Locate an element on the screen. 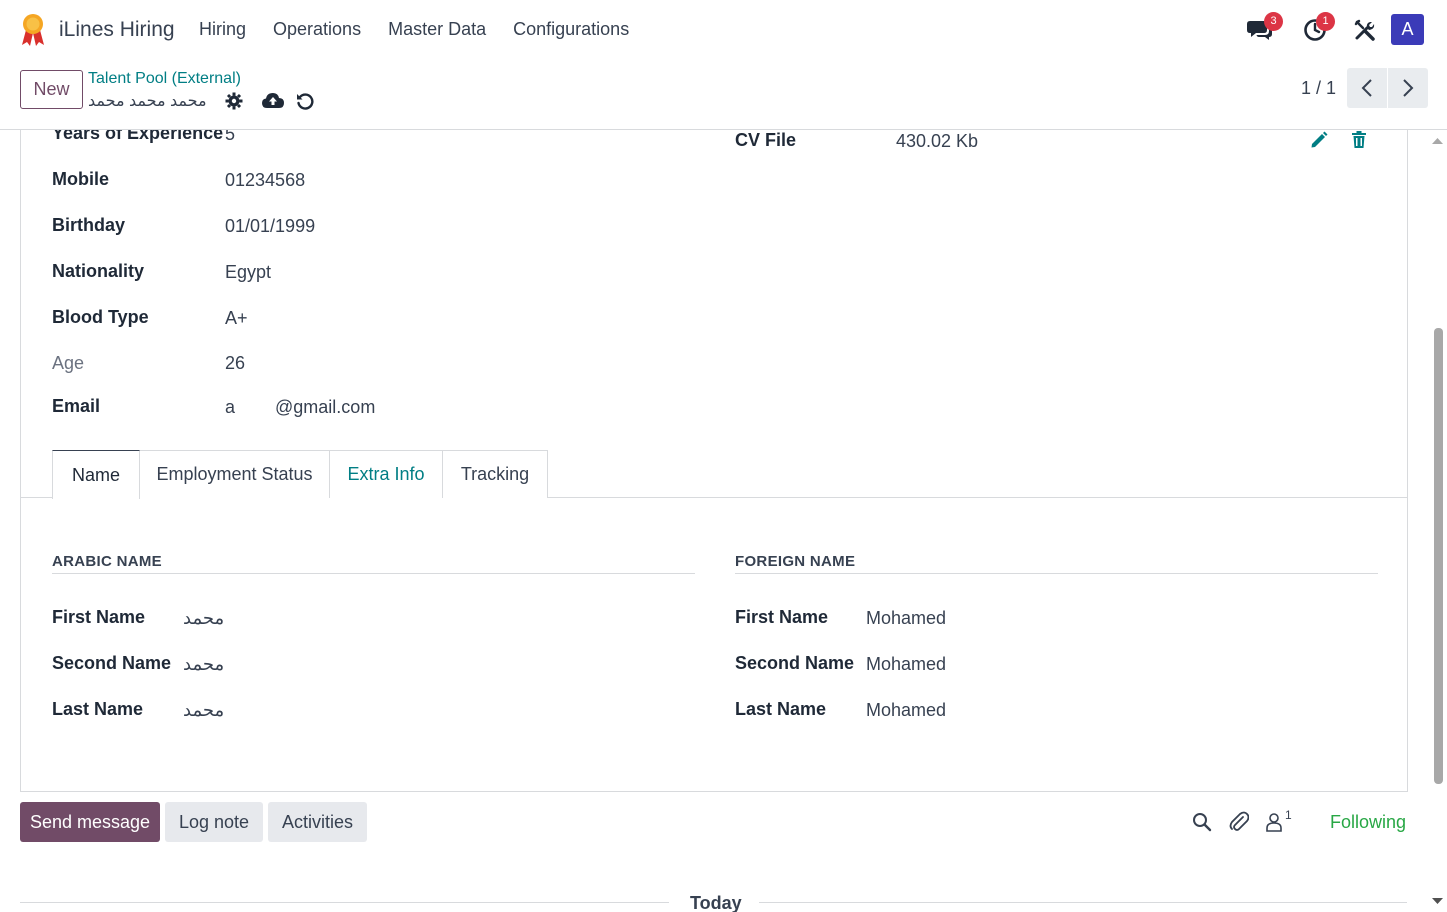 The image size is (1447, 912). pencil-icon is located at coordinates (1319, 139).